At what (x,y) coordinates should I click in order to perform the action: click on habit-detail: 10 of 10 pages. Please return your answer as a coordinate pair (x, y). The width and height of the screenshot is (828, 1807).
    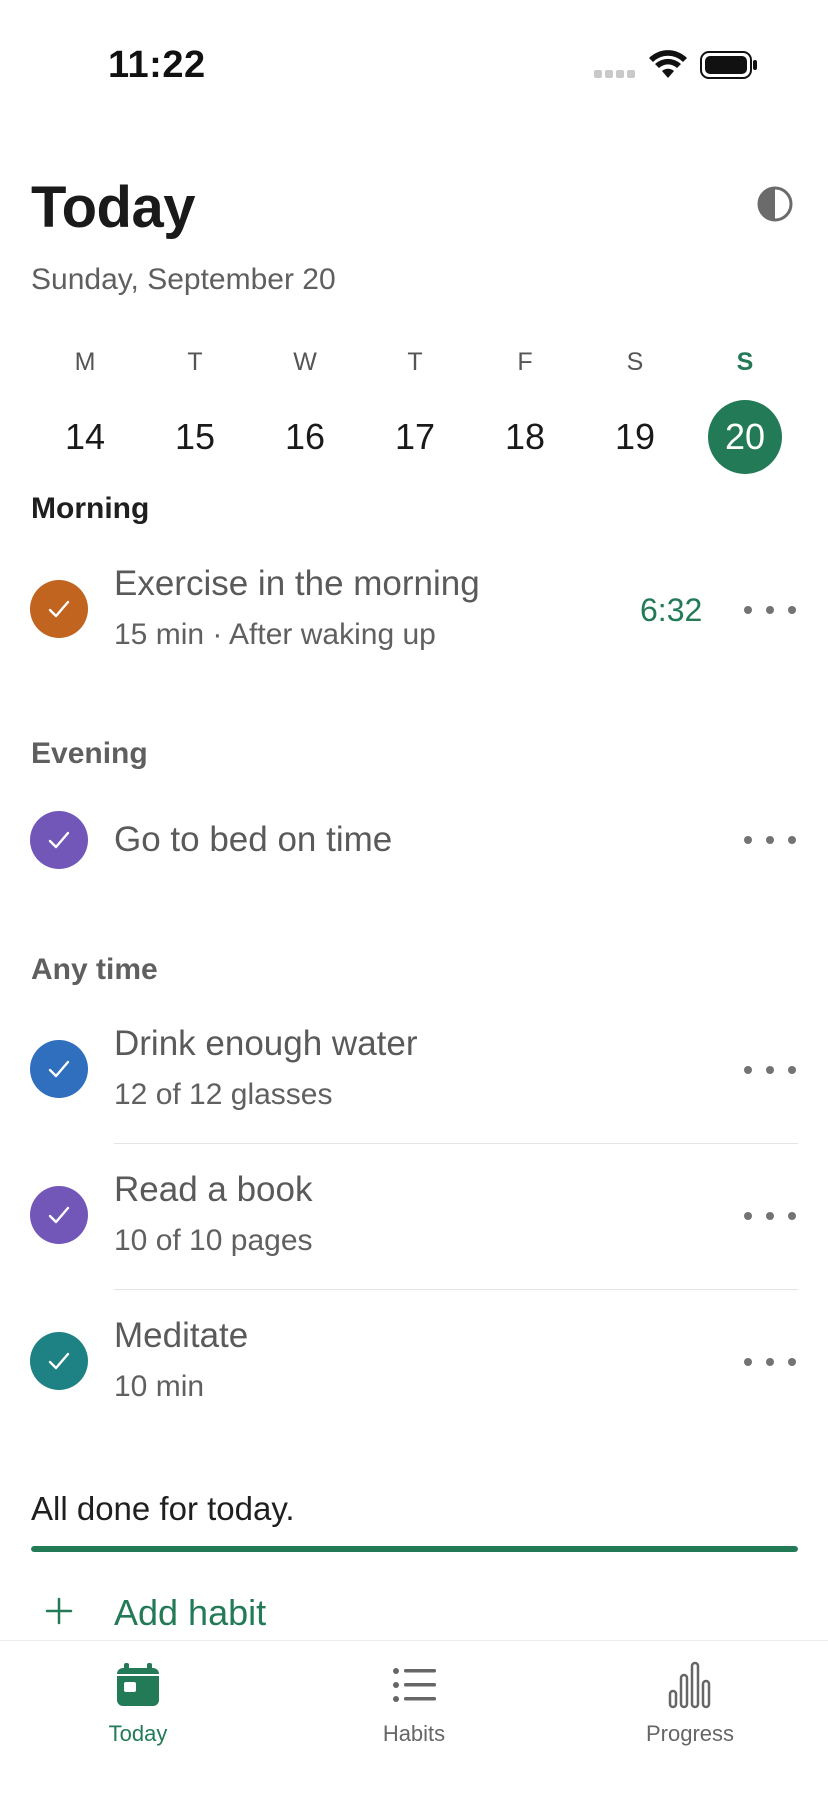
    Looking at the image, I should click on (213, 1240).